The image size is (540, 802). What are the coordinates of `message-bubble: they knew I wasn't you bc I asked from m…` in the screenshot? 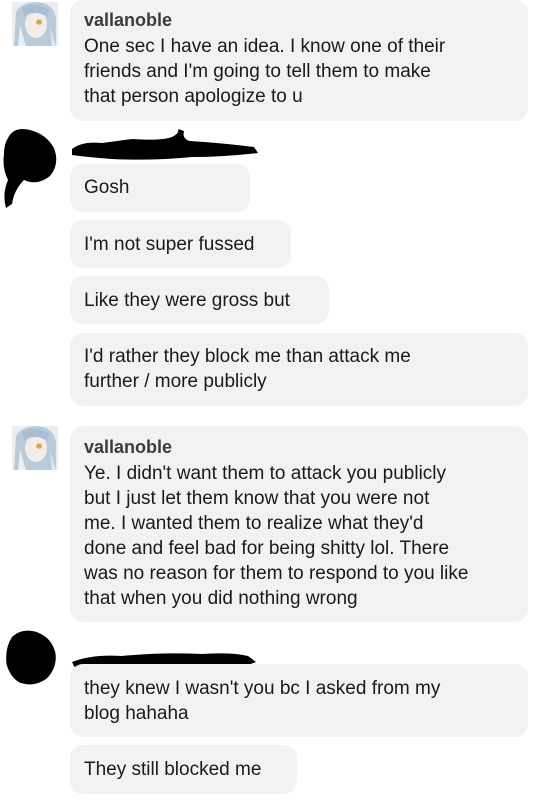 It's located at (299, 700).